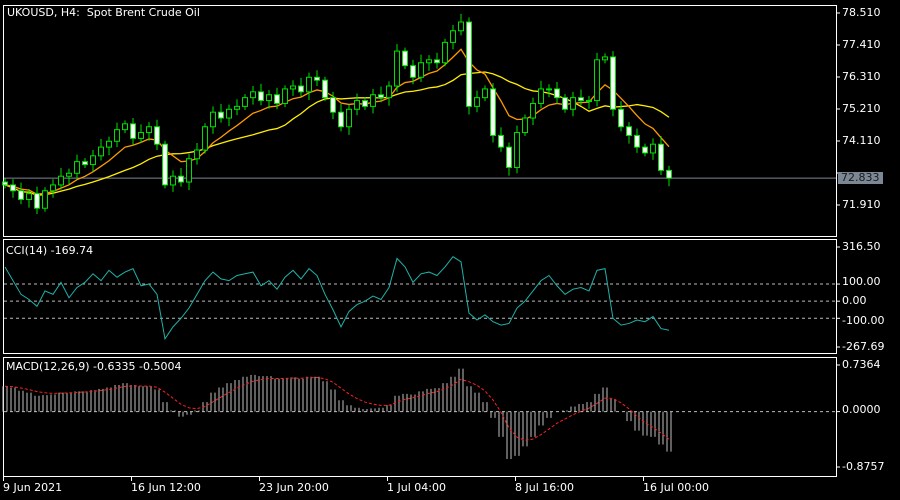 The height and width of the screenshot is (500, 900). What do you see at coordinates (861, 246) in the screenshot?
I see `cci-tick: 316.50` at bounding box center [861, 246].